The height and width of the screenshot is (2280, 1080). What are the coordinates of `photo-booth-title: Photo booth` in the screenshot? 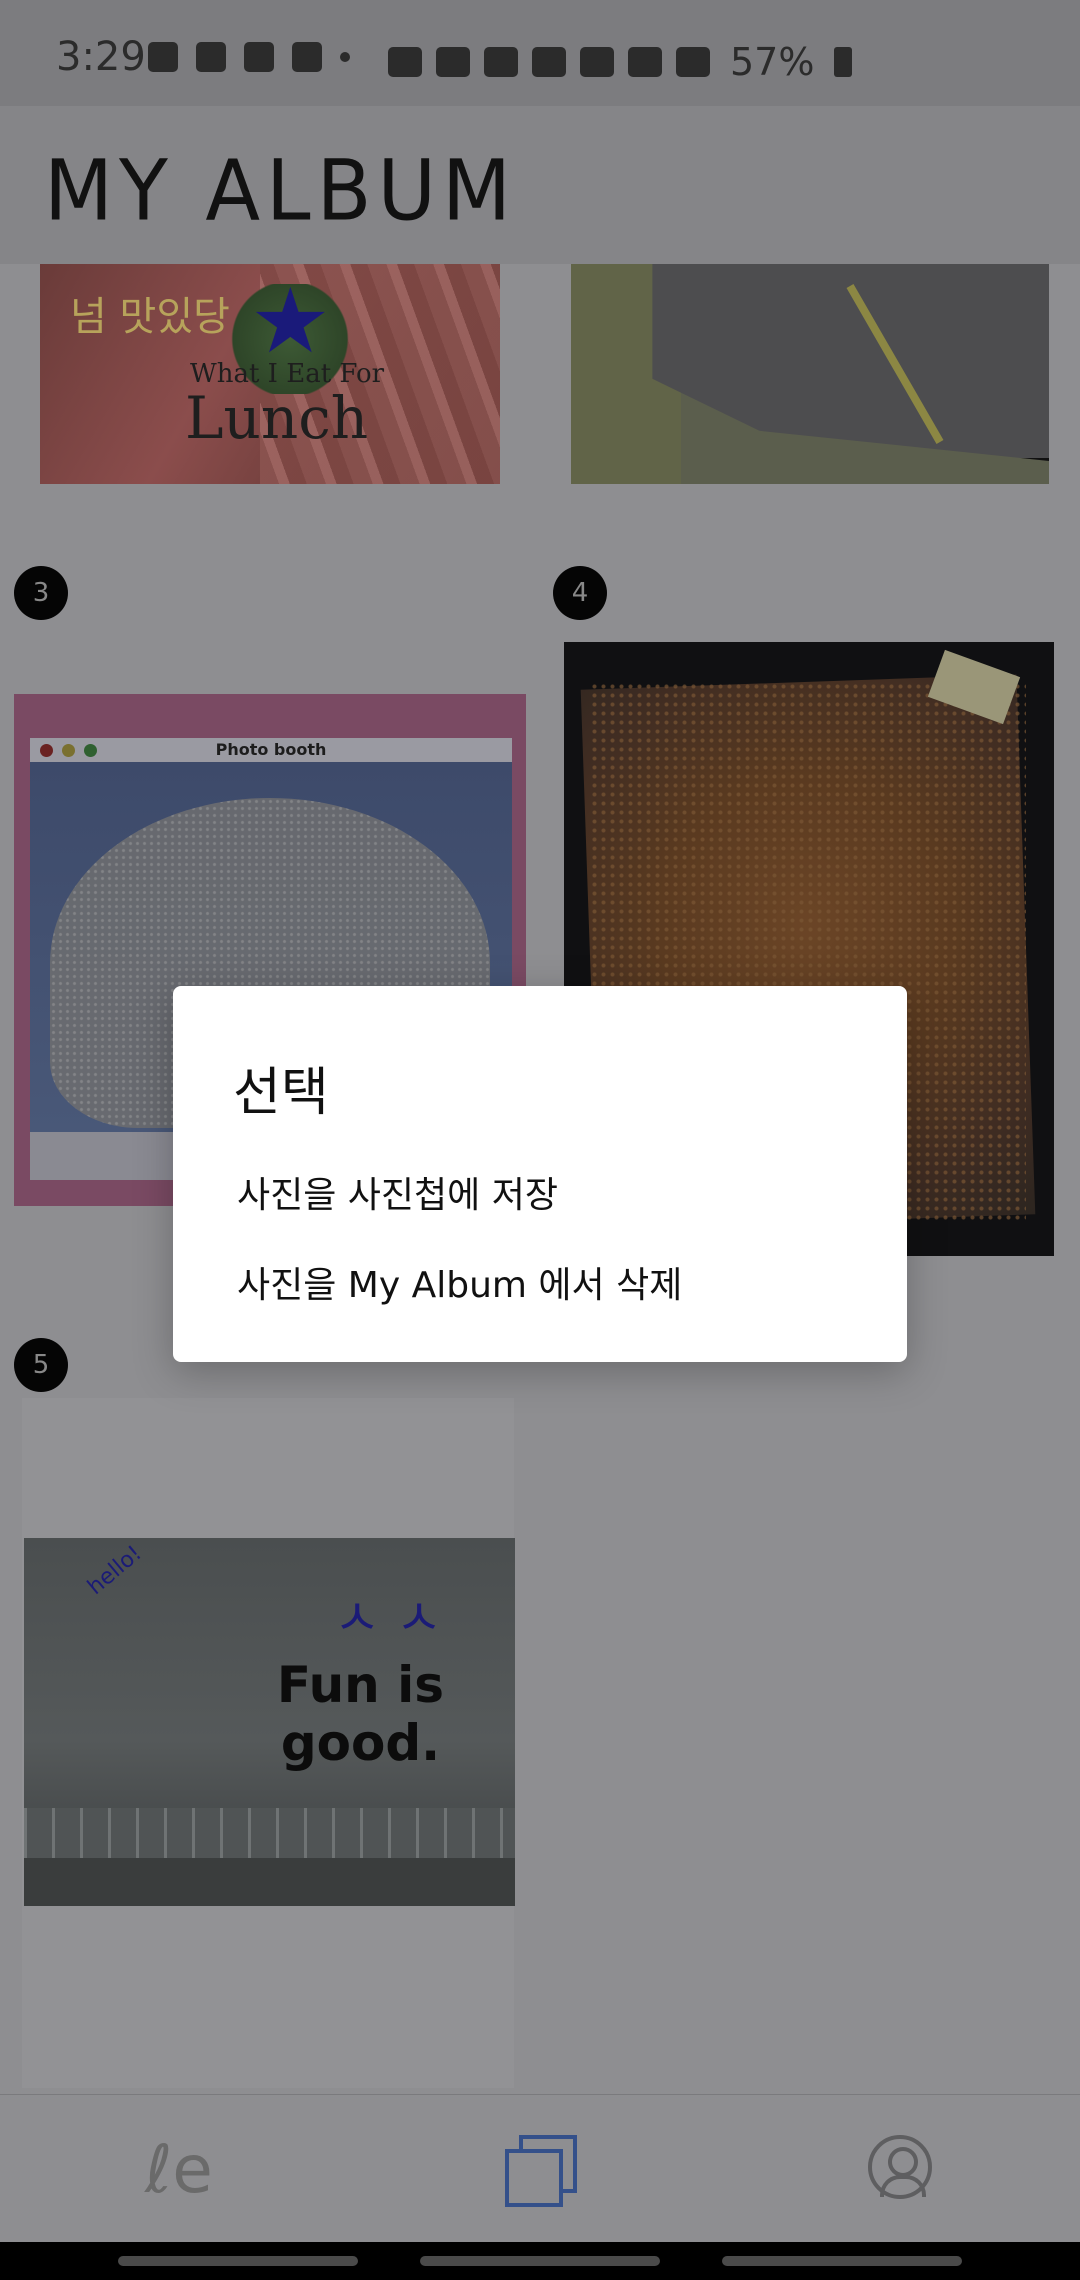 It's located at (271, 749).